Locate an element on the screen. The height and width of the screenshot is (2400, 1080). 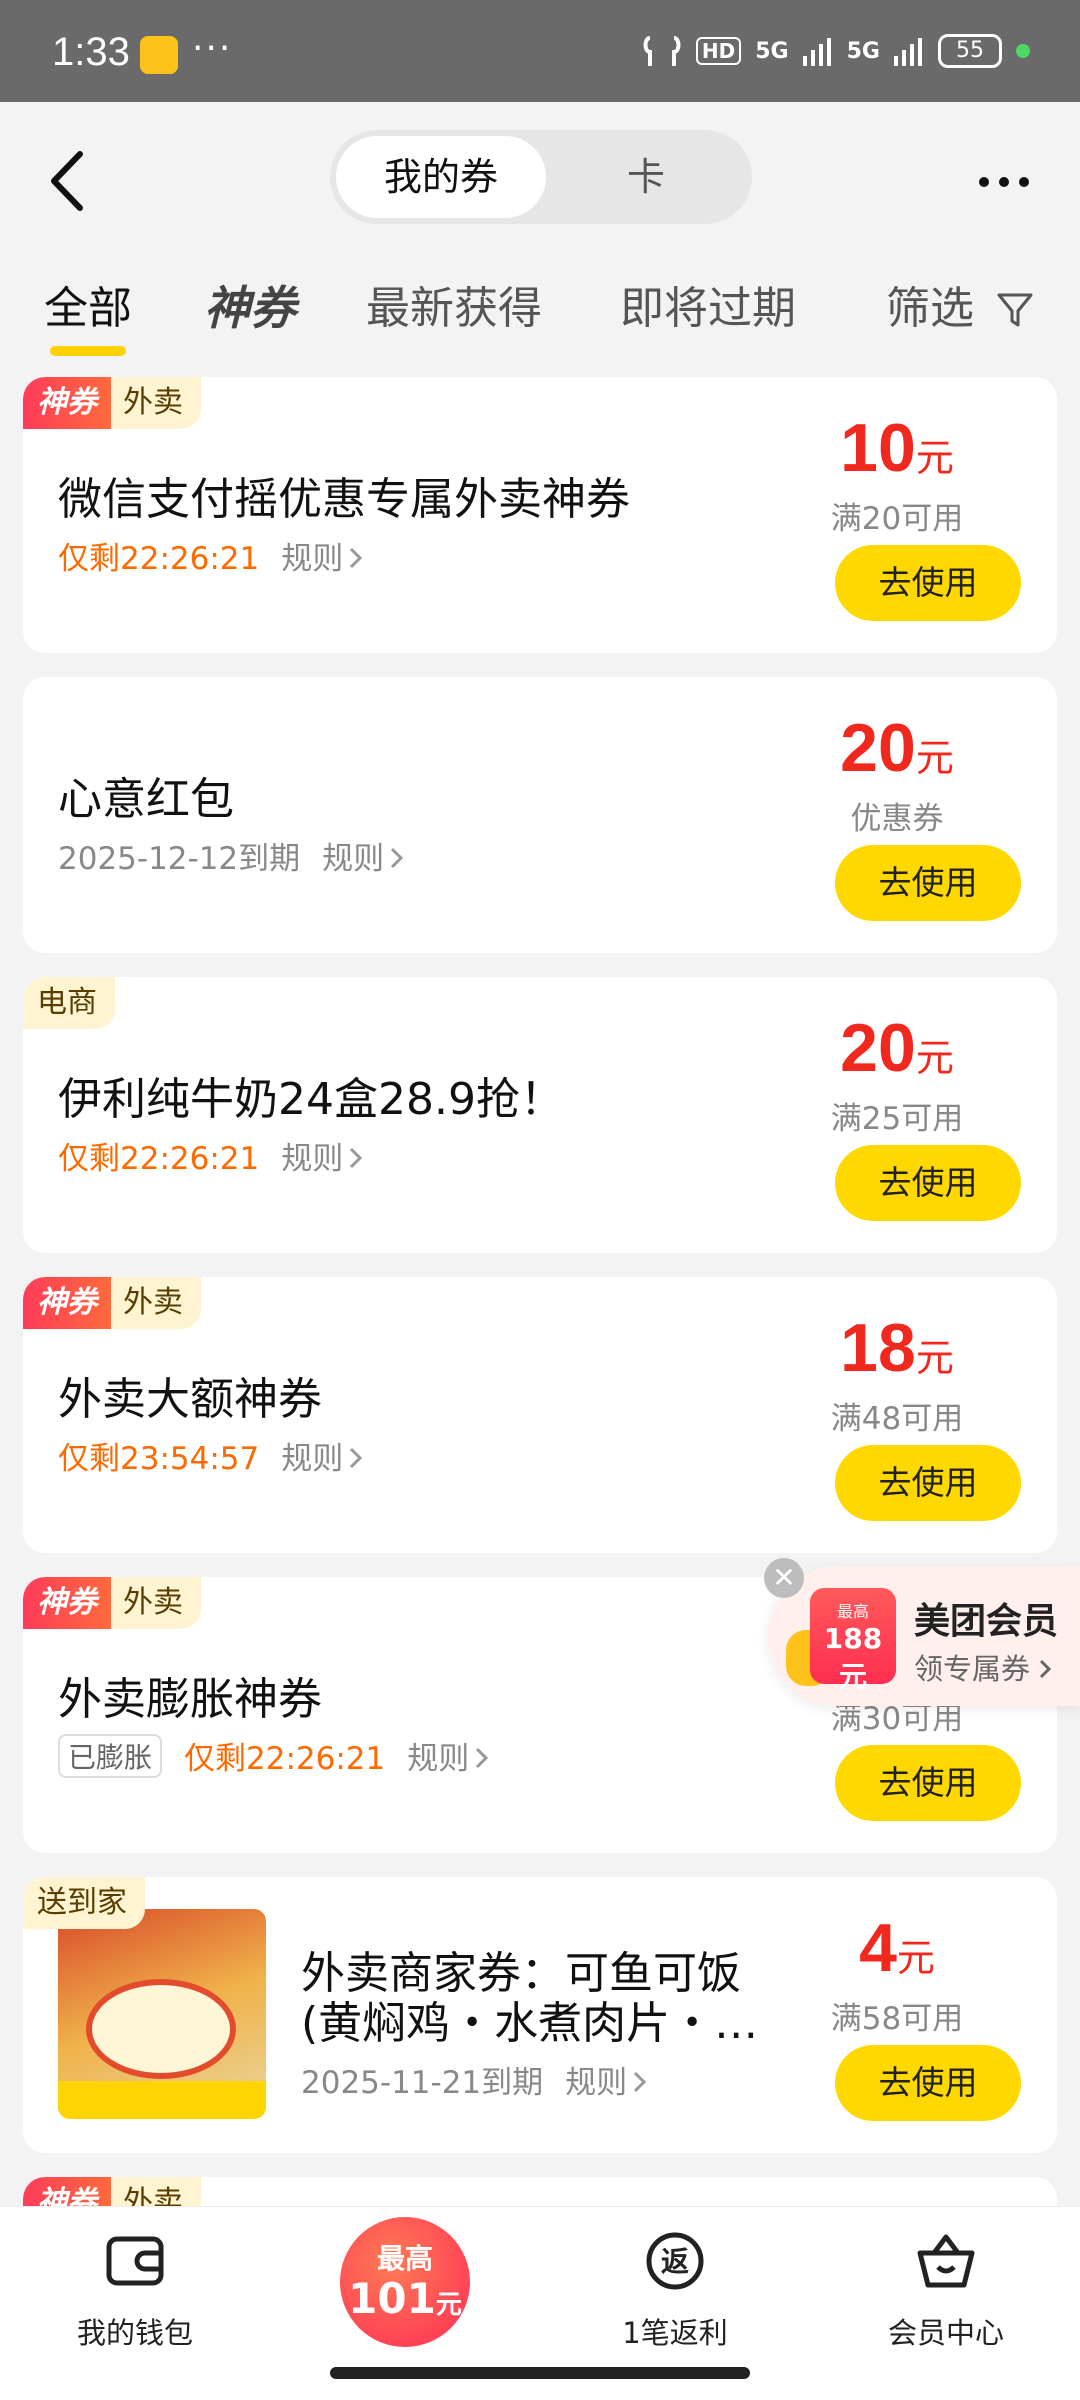
hd-badge: HD is located at coordinates (718, 51).